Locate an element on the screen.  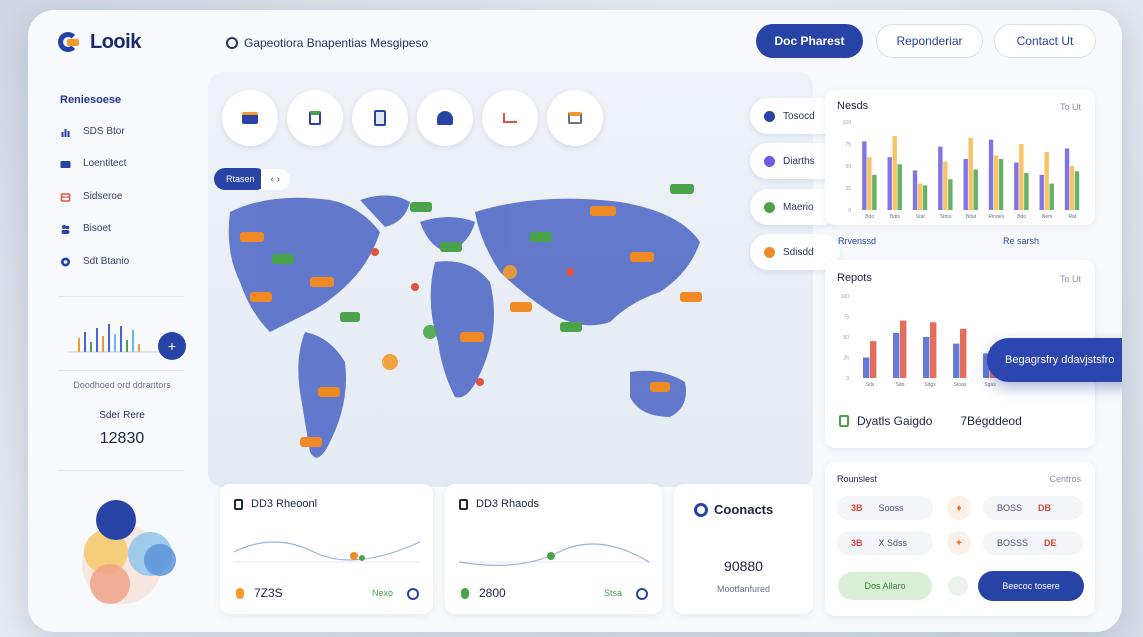
chart-meta: To Ut is located at coordinates (1070, 279).